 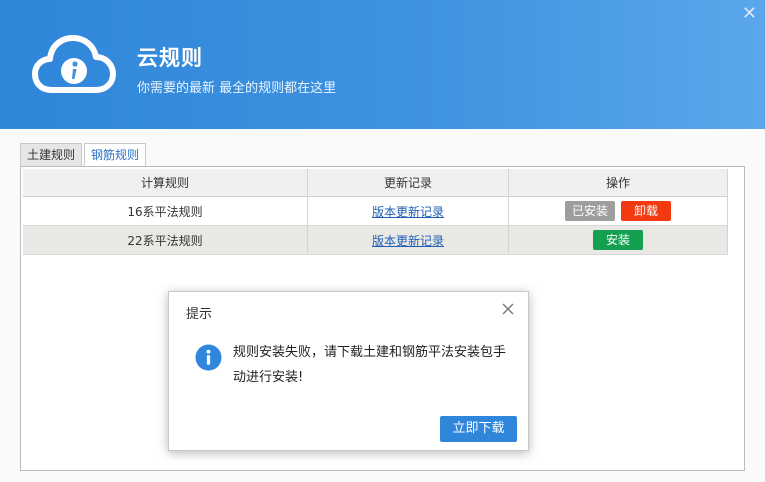 I want to click on rule-tabs: 土建规则 钢筋规则, so click(x=84, y=155).